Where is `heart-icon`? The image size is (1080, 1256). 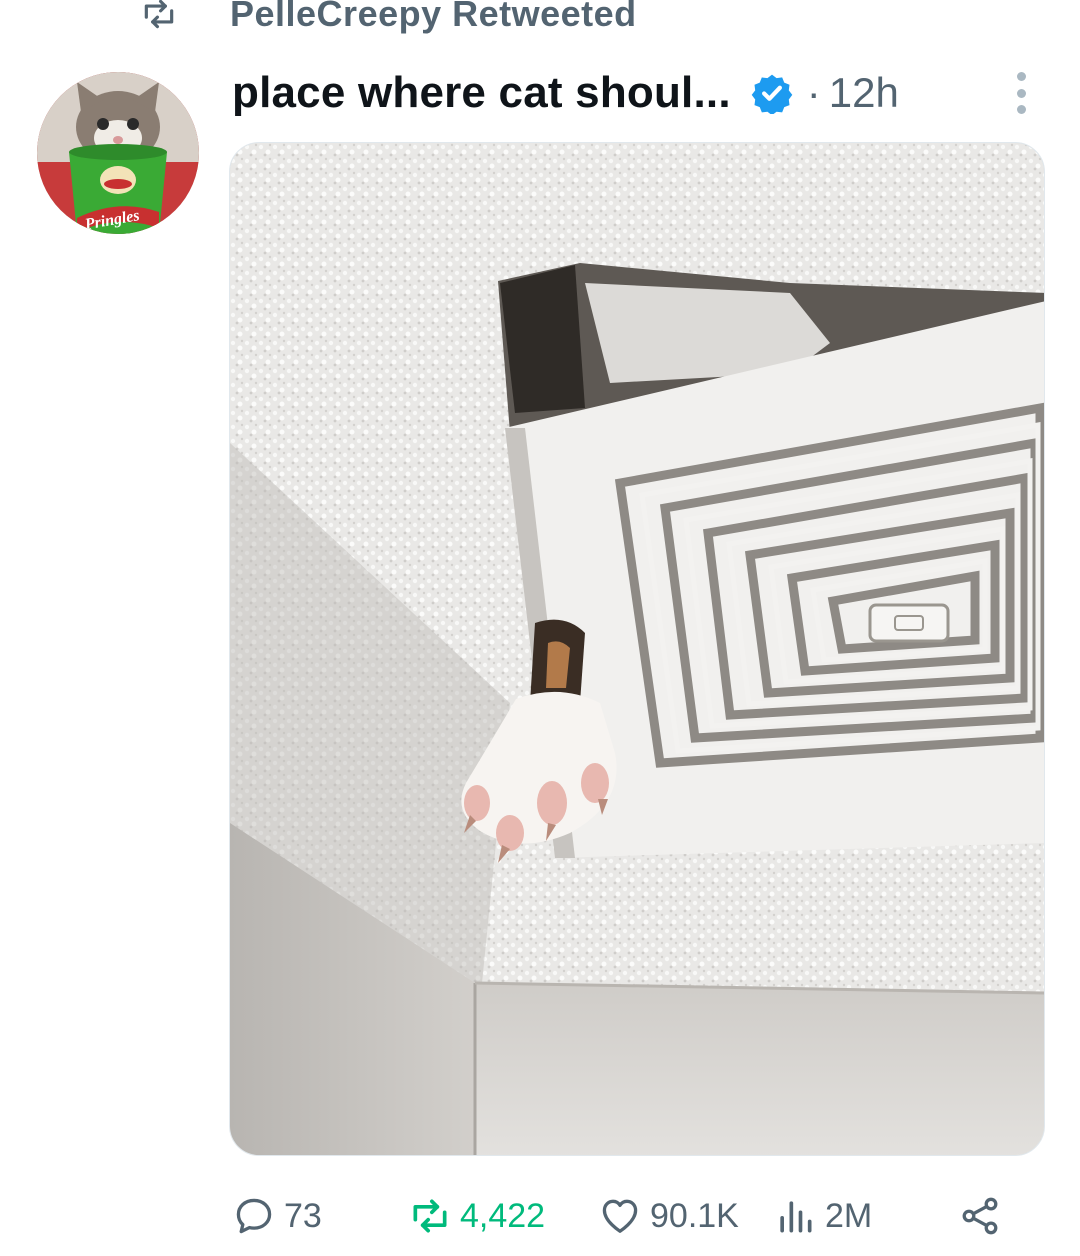 heart-icon is located at coordinates (620, 1216).